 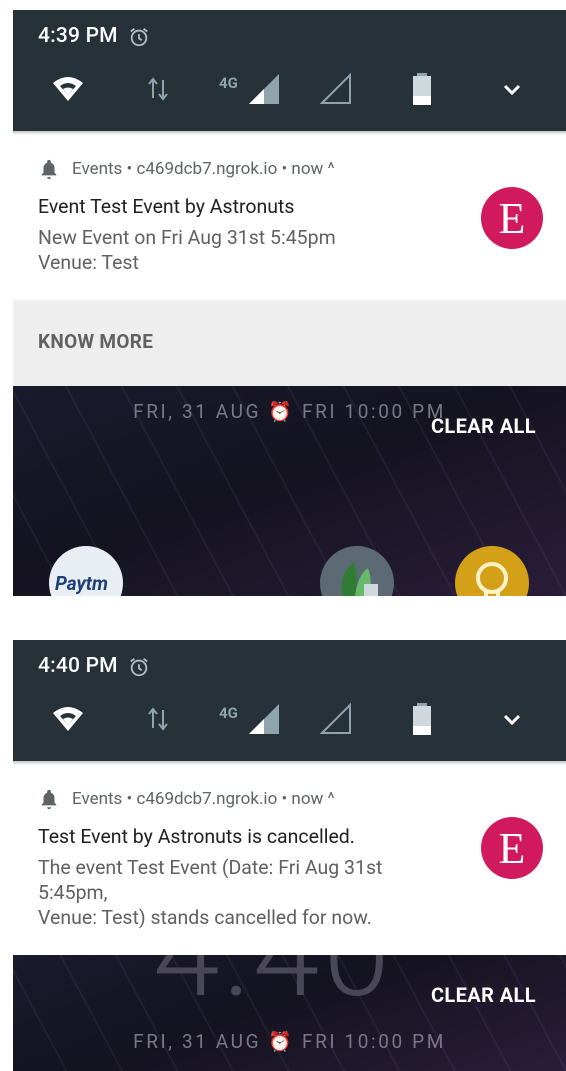 I want to click on bulb-app-icon, so click(x=492, y=571).